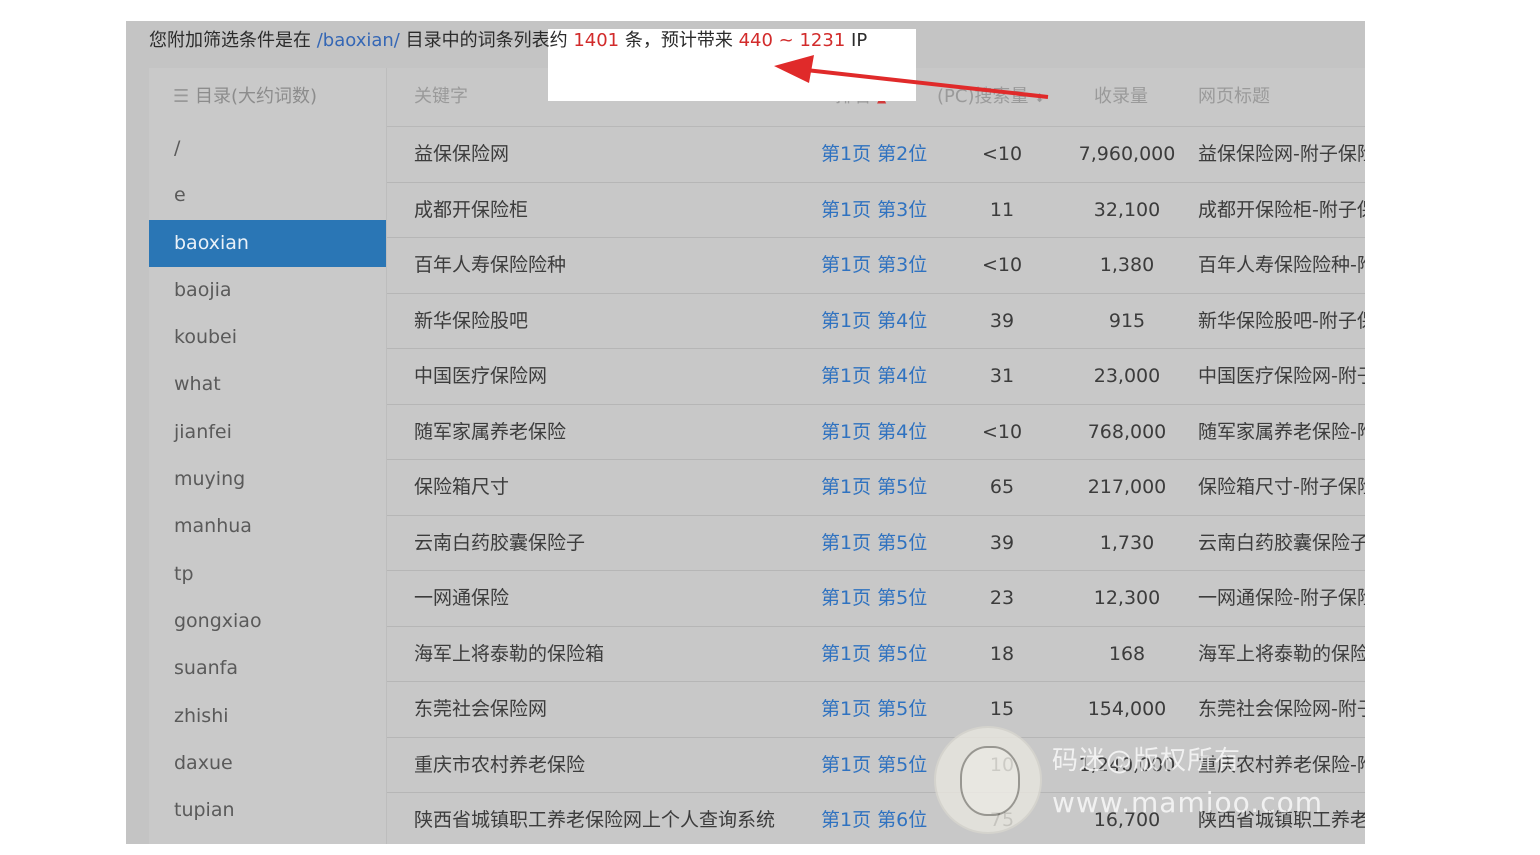 Image resolution: width=1540 pixels, height=855 pixels. What do you see at coordinates (794, 69) in the screenshot?
I see `arrow-head` at bounding box center [794, 69].